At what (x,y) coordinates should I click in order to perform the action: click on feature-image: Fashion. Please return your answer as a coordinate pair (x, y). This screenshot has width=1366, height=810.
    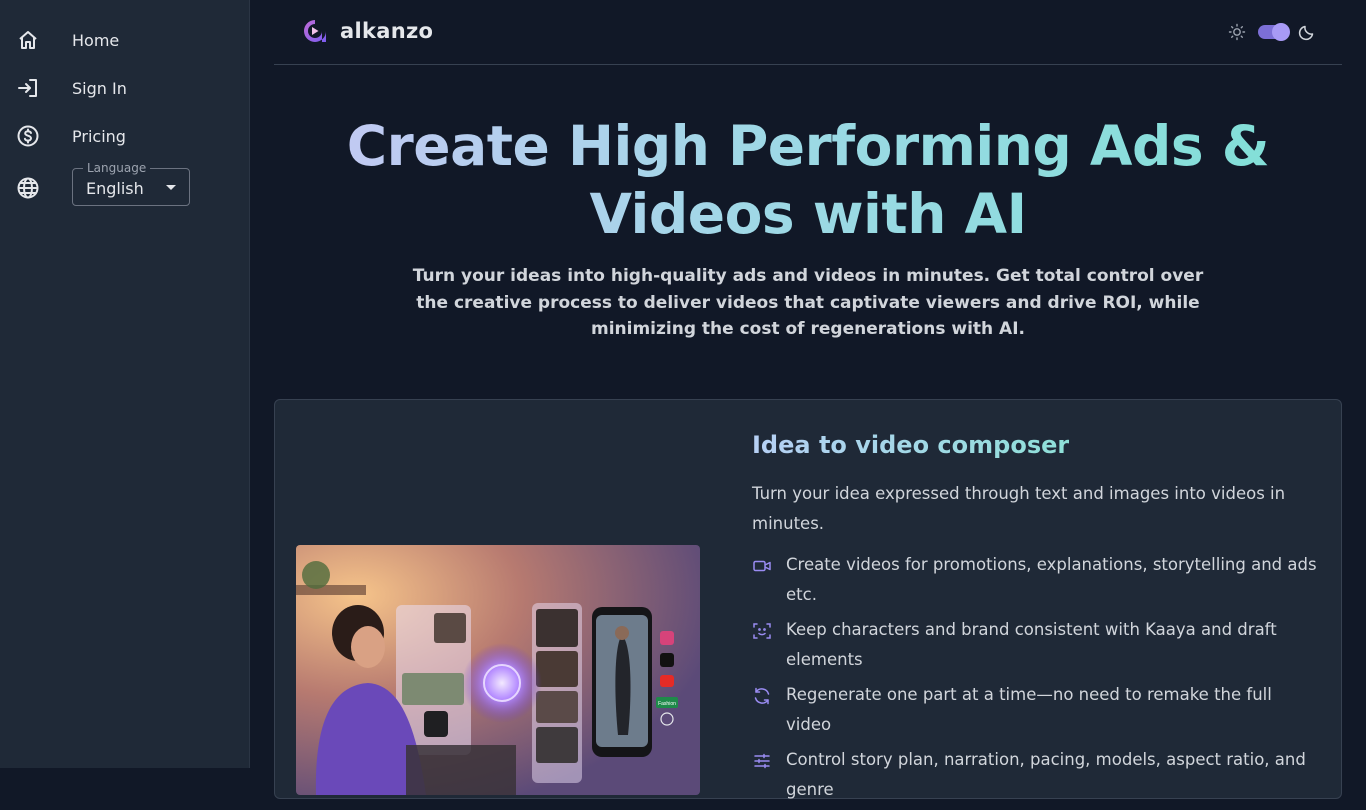
    Looking at the image, I should click on (498, 670).